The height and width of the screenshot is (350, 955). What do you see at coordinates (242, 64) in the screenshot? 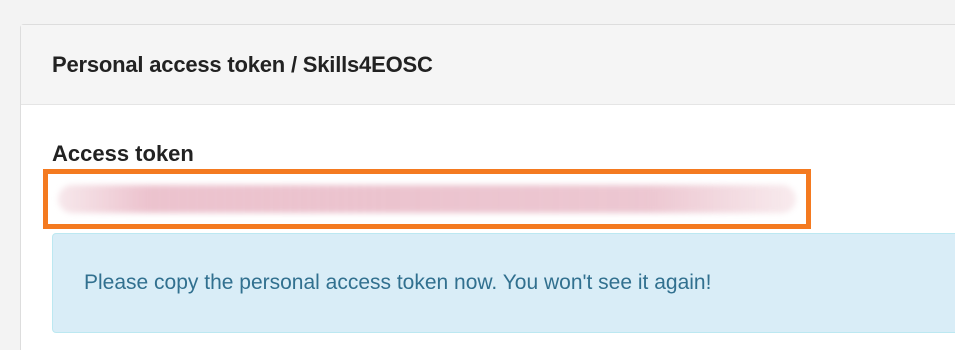
I see `panel-title: Personal access token / Skills4EOSC` at bounding box center [242, 64].